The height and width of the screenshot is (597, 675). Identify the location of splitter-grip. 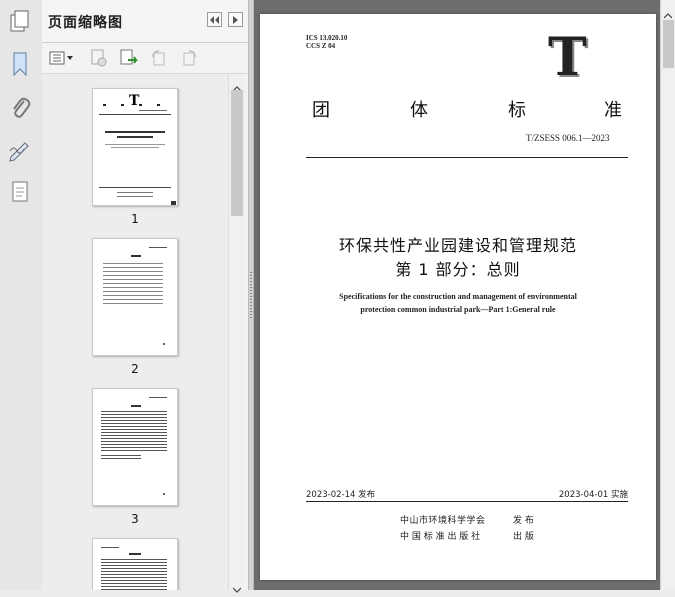
(251, 295).